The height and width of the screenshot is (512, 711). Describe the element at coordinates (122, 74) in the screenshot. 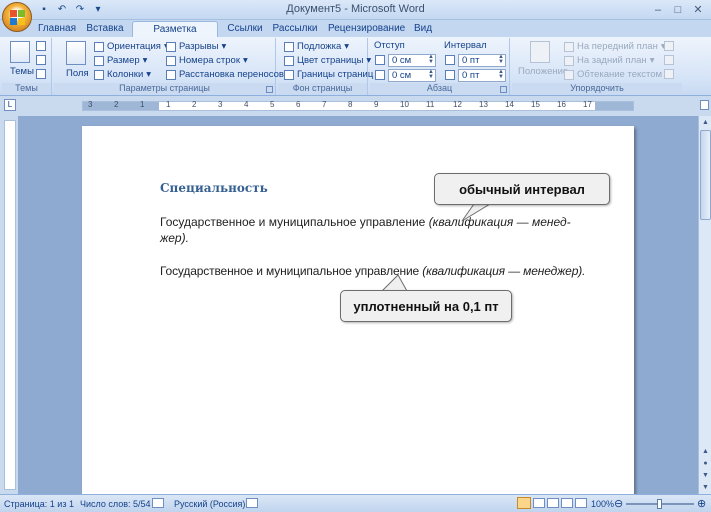

I see `columns-button: Колонки ▾` at that location.